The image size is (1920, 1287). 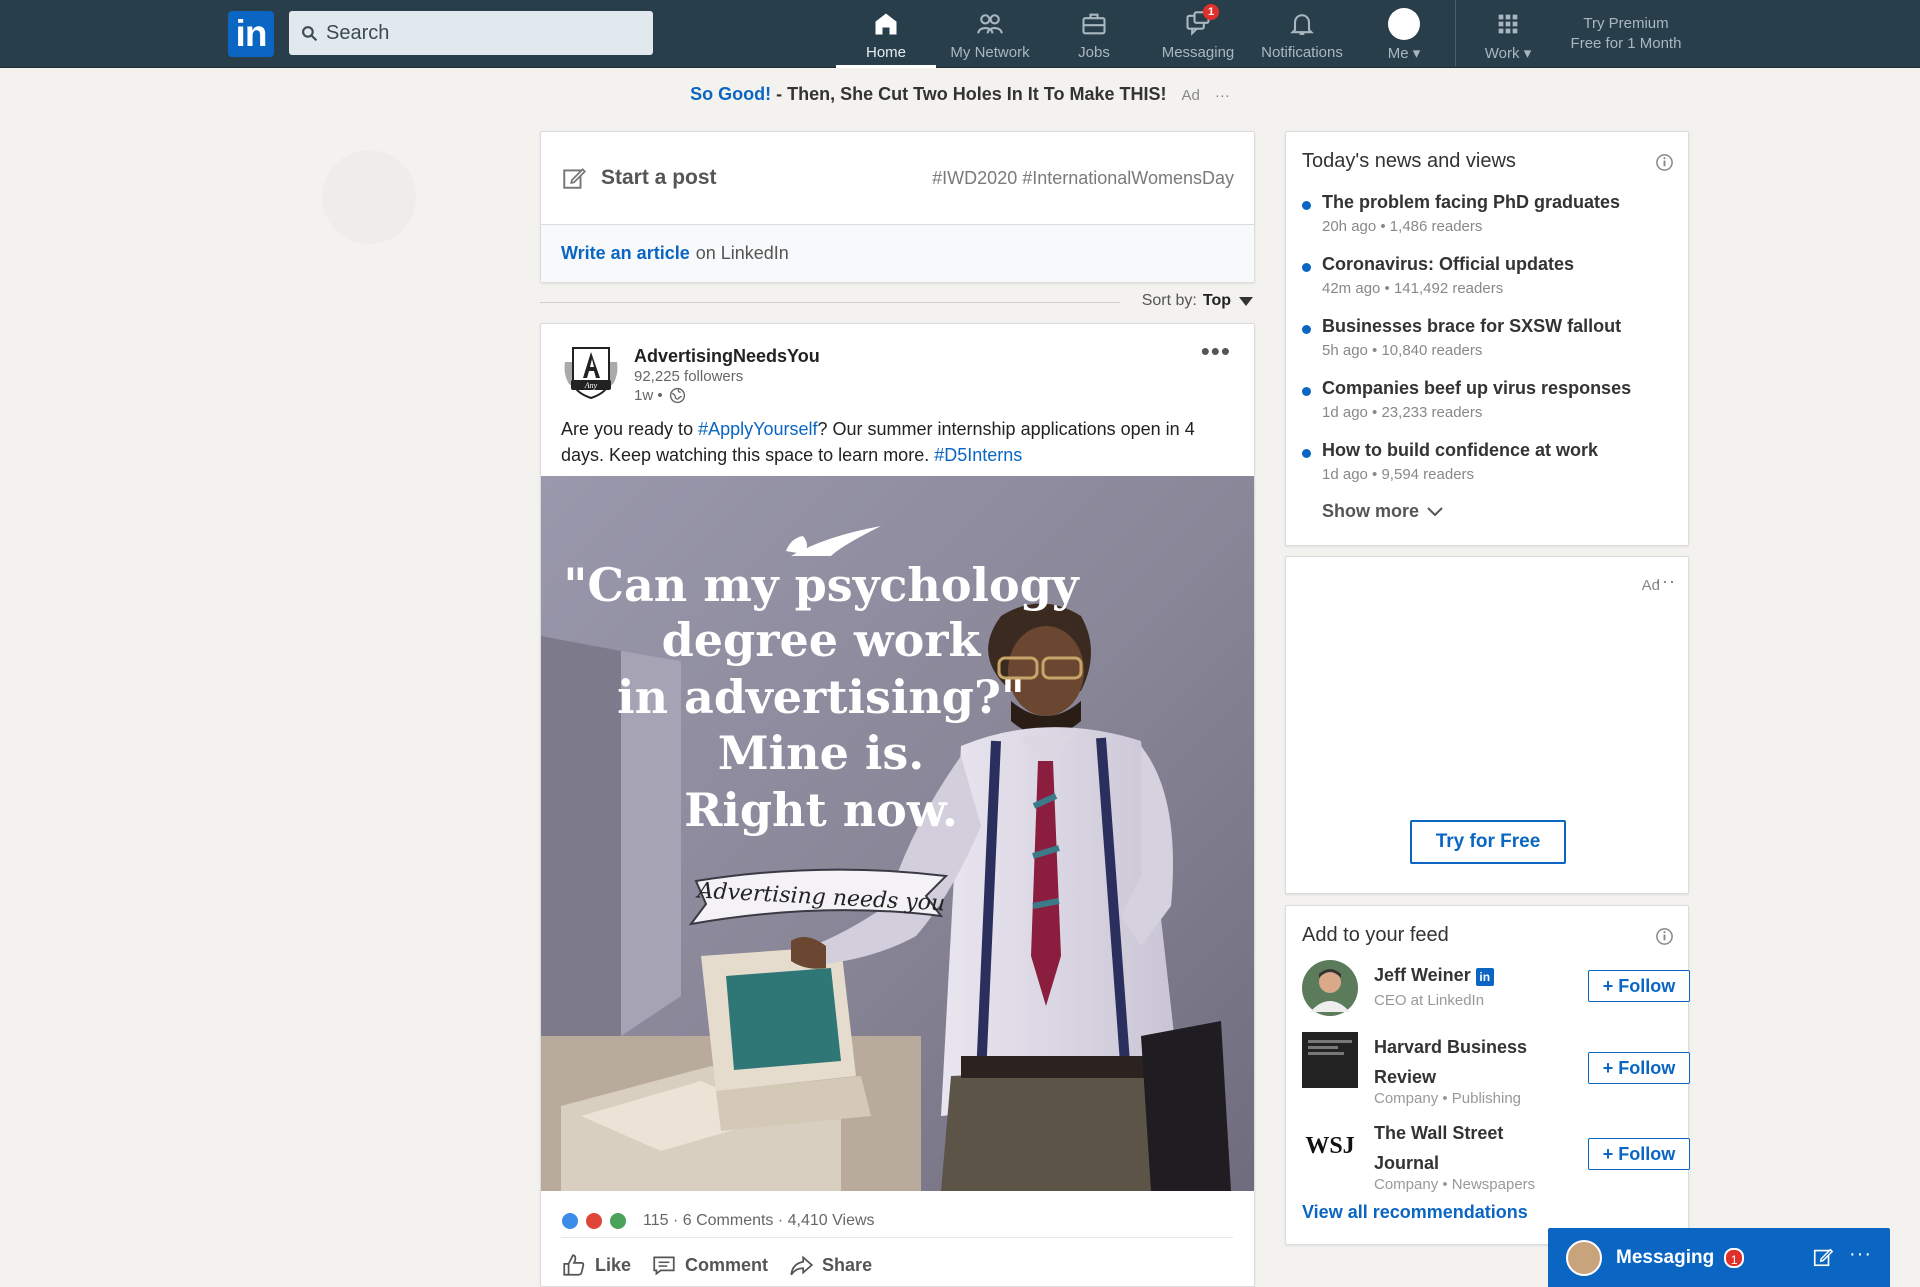 I want to click on sort-value: Top, so click(x=1216, y=300).